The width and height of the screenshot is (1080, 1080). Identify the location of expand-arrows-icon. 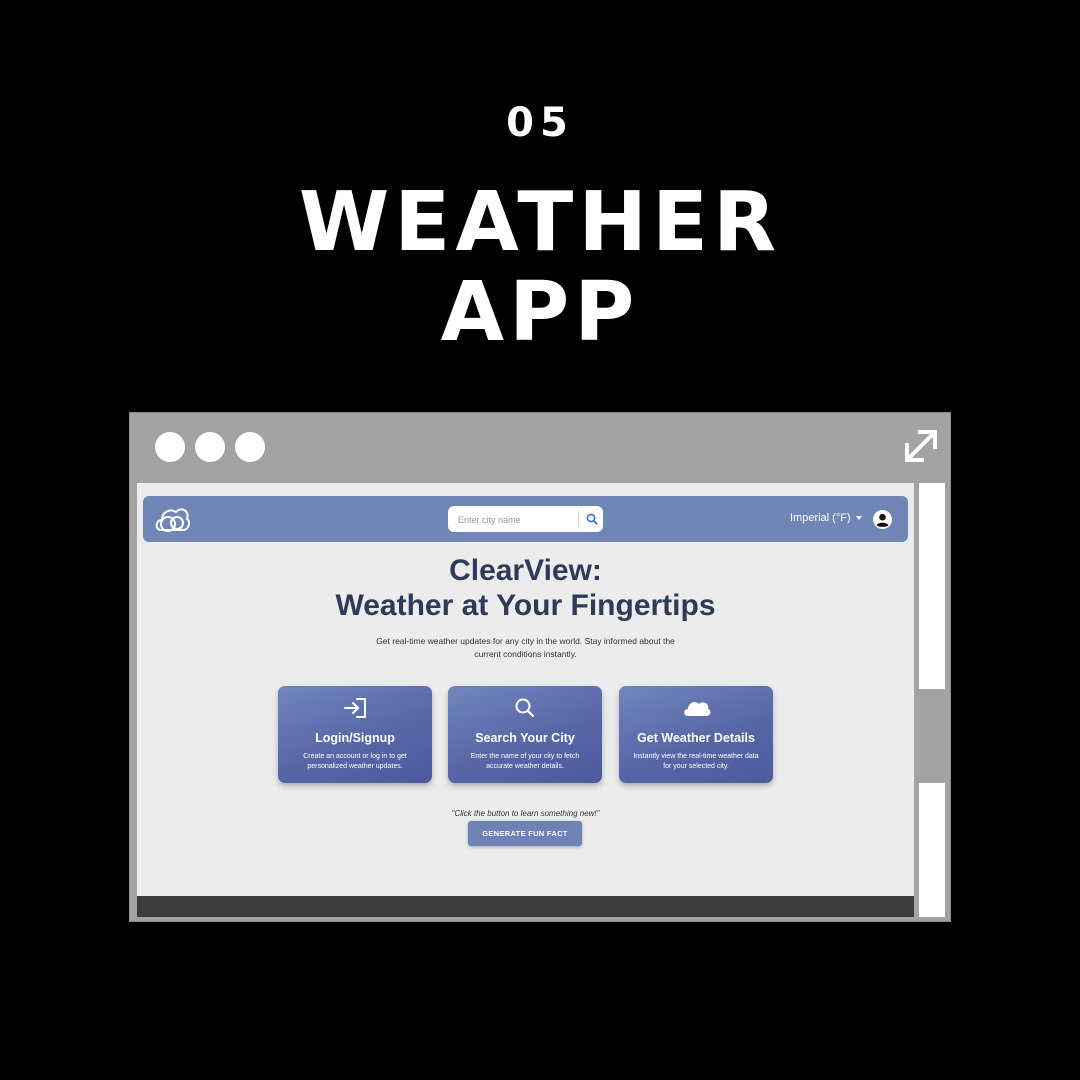
(921, 446).